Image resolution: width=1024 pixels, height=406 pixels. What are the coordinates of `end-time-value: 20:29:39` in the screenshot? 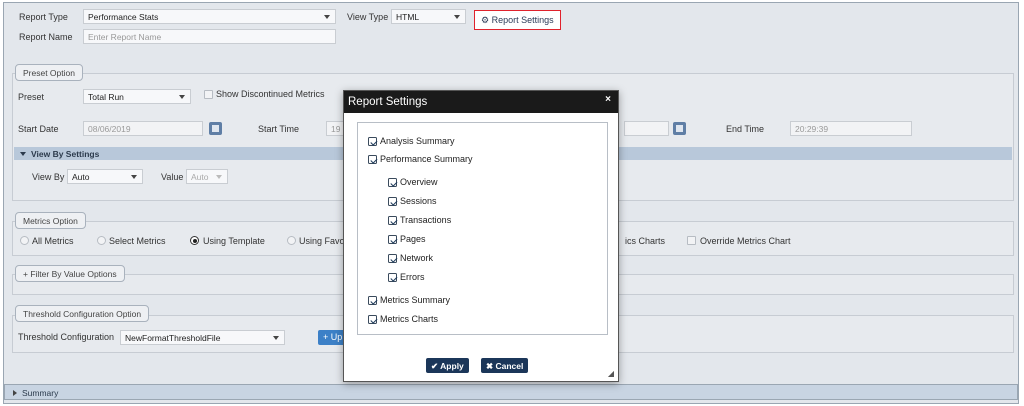 It's located at (812, 129).